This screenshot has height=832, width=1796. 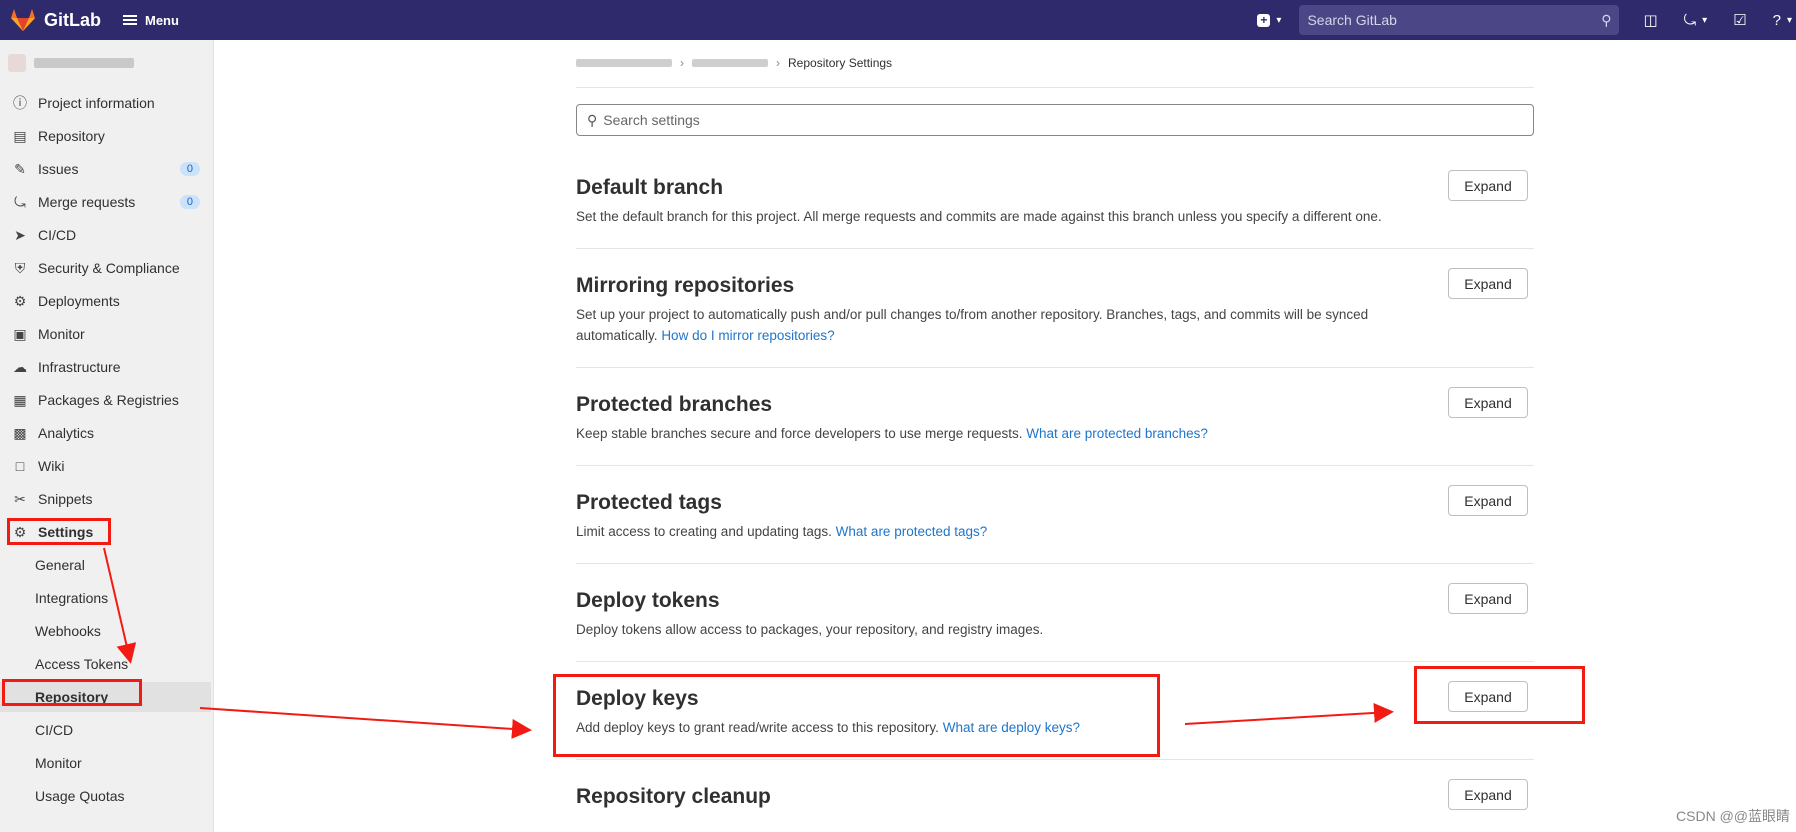 What do you see at coordinates (365, 723) in the screenshot?
I see `arrow-repository-to-deploy-keys` at bounding box center [365, 723].